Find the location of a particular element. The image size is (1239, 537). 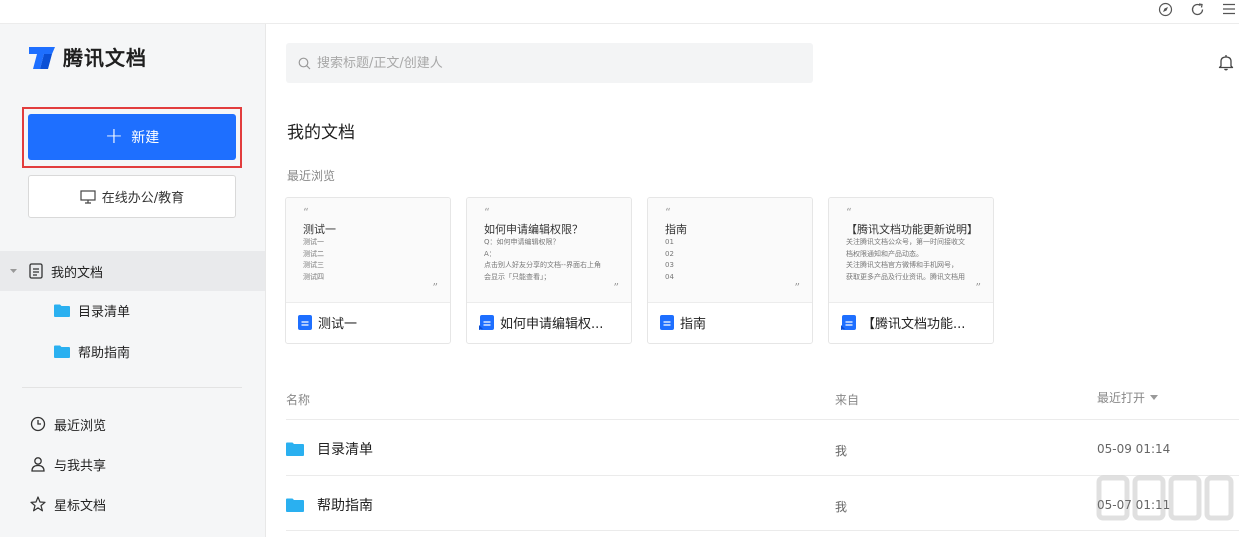

preview-line: 会显示「只能查看」； is located at coordinates (517, 276).